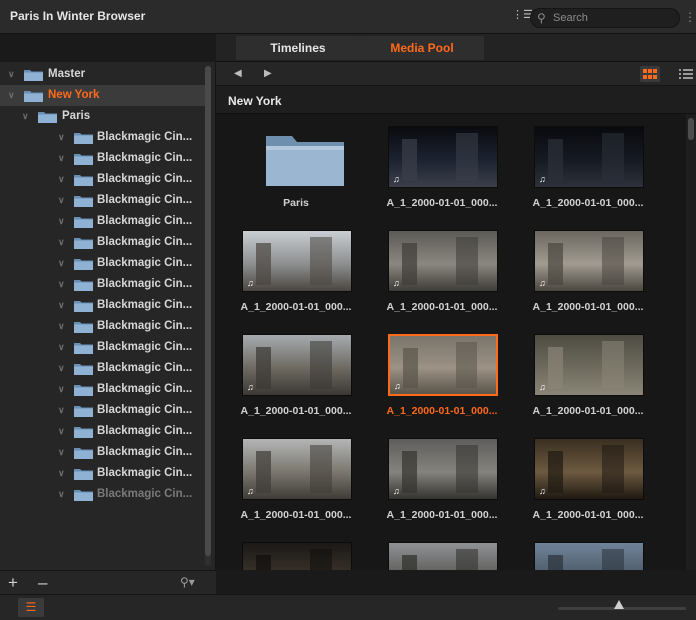 The height and width of the screenshot is (620, 696). Describe the element at coordinates (422, 48) in the screenshot. I see `tab-media-pool: Media Pool` at that location.